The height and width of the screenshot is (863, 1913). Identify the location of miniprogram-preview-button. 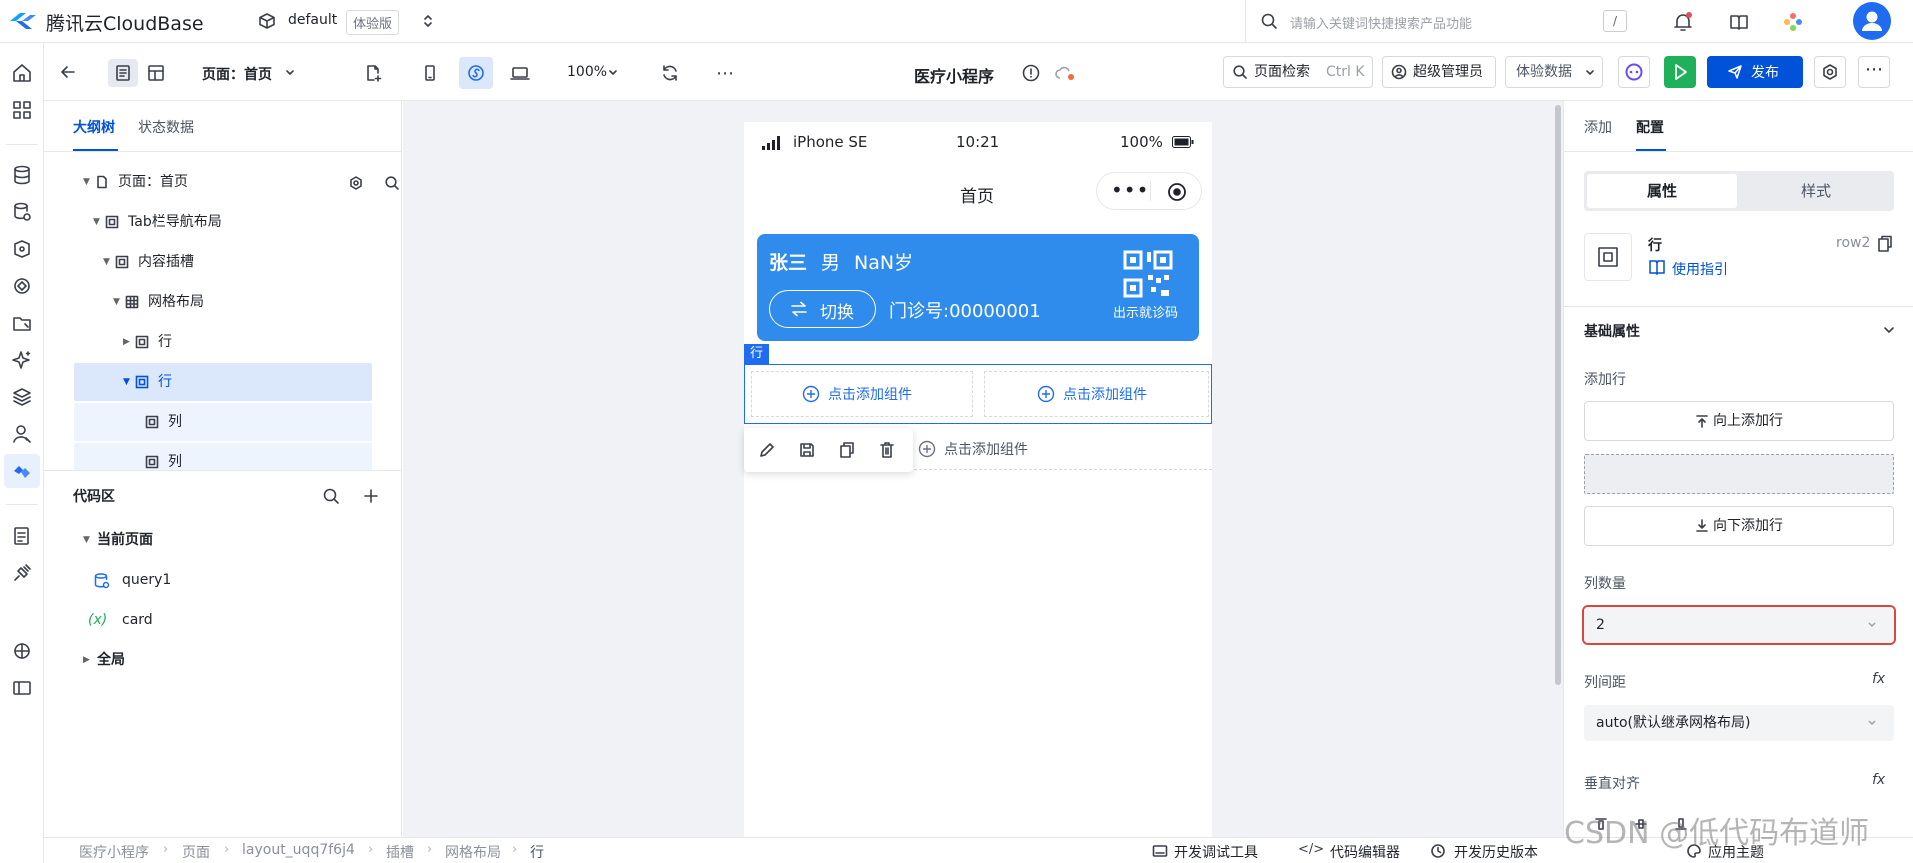
(476, 73).